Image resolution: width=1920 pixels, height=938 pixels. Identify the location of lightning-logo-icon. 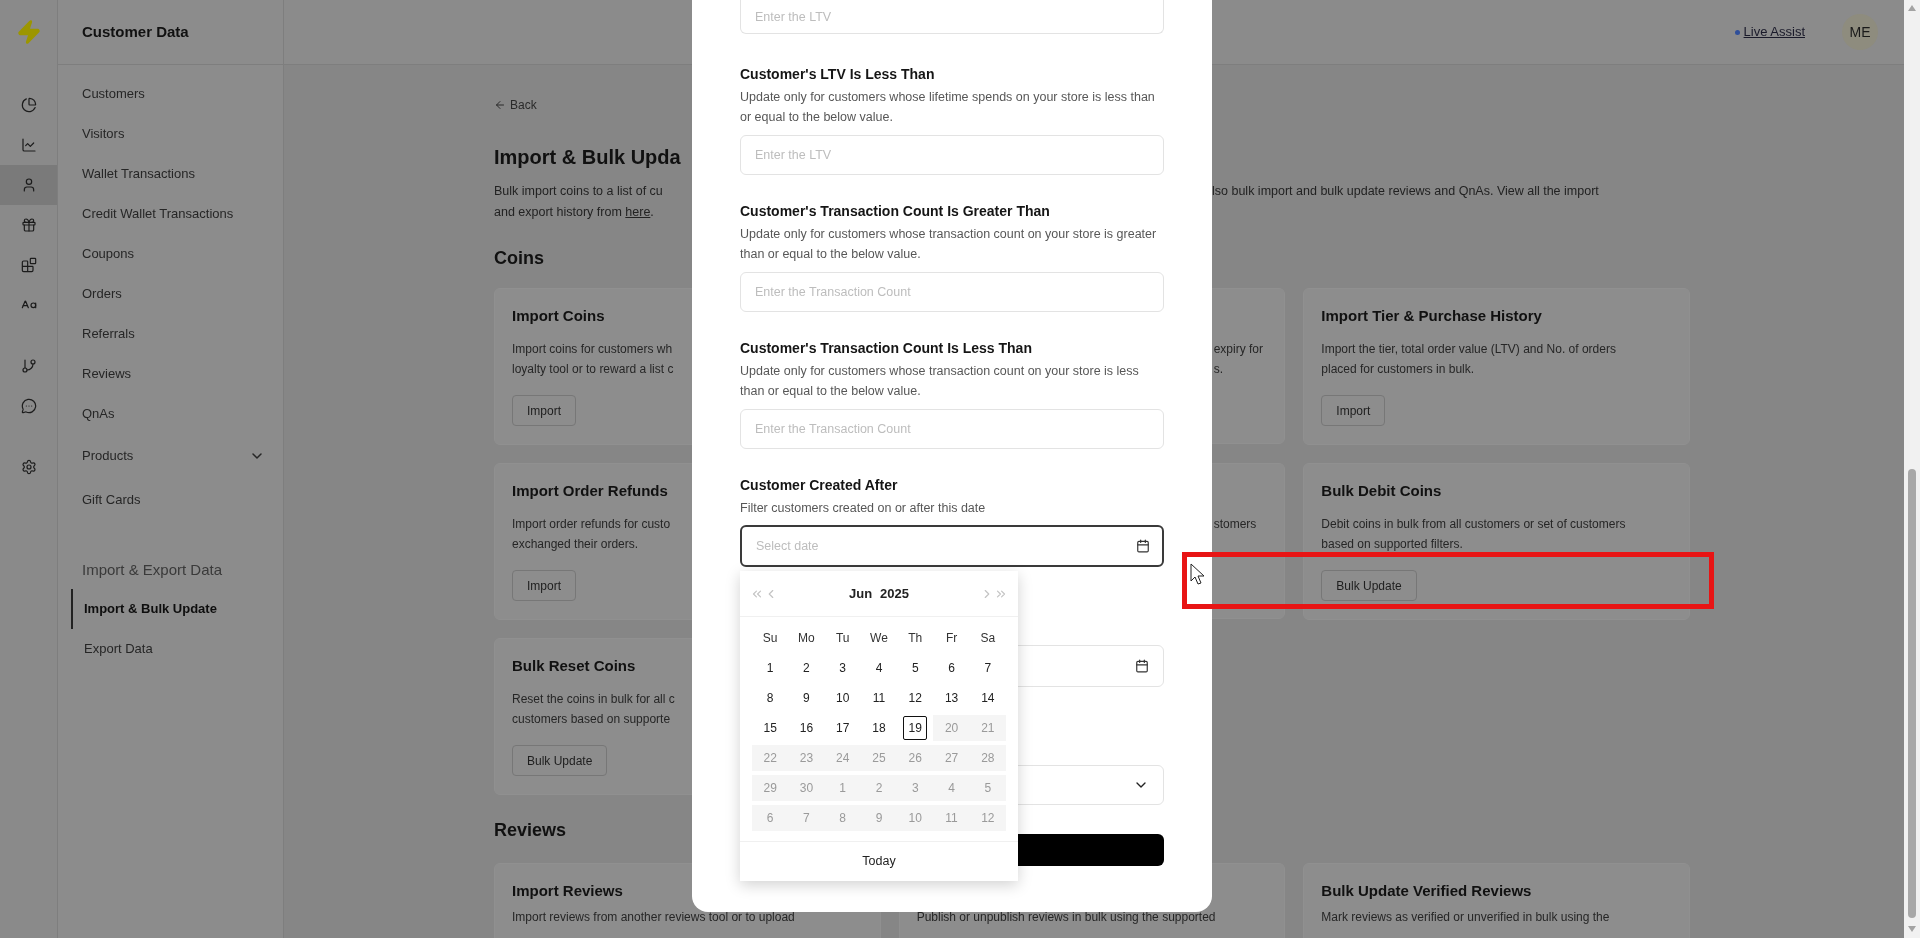
(28, 32).